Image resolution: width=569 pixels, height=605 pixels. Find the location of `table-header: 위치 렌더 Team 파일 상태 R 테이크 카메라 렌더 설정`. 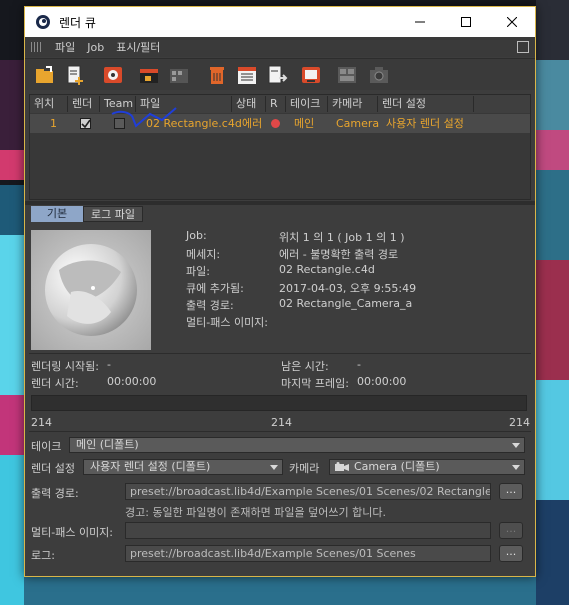

table-header: 위치 렌더 Team 파일 상태 R 테이크 카메라 렌더 설정 is located at coordinates (280, 104).